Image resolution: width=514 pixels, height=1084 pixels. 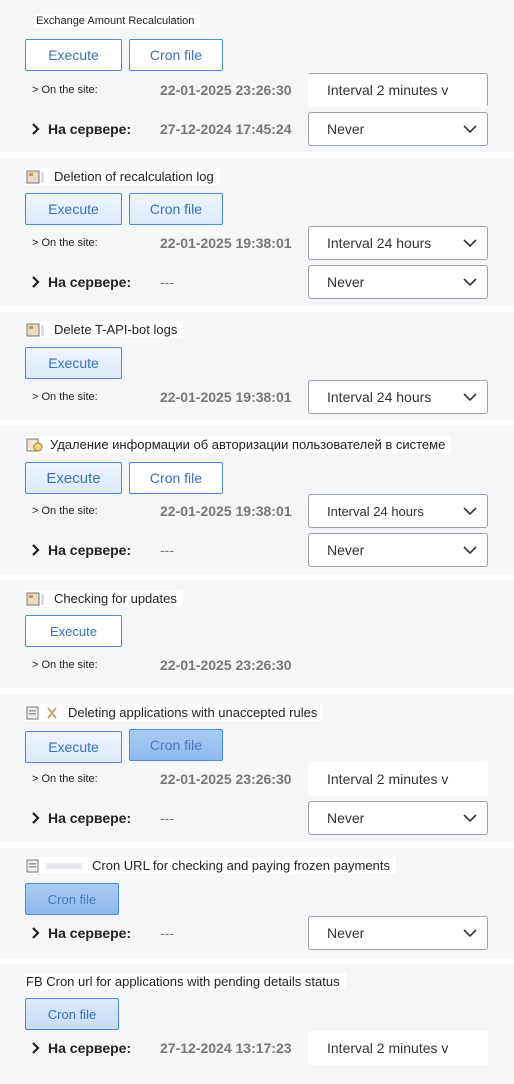 I want to click on server-time: 27-12-2024 17:45:24, so click(x=226, y=129).